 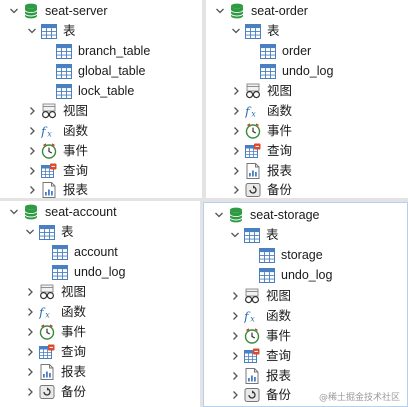 What do you see at coordinates (81, 212) in the screenshot?
I see `db-name: seat-account` at bounding box center [81, 212].